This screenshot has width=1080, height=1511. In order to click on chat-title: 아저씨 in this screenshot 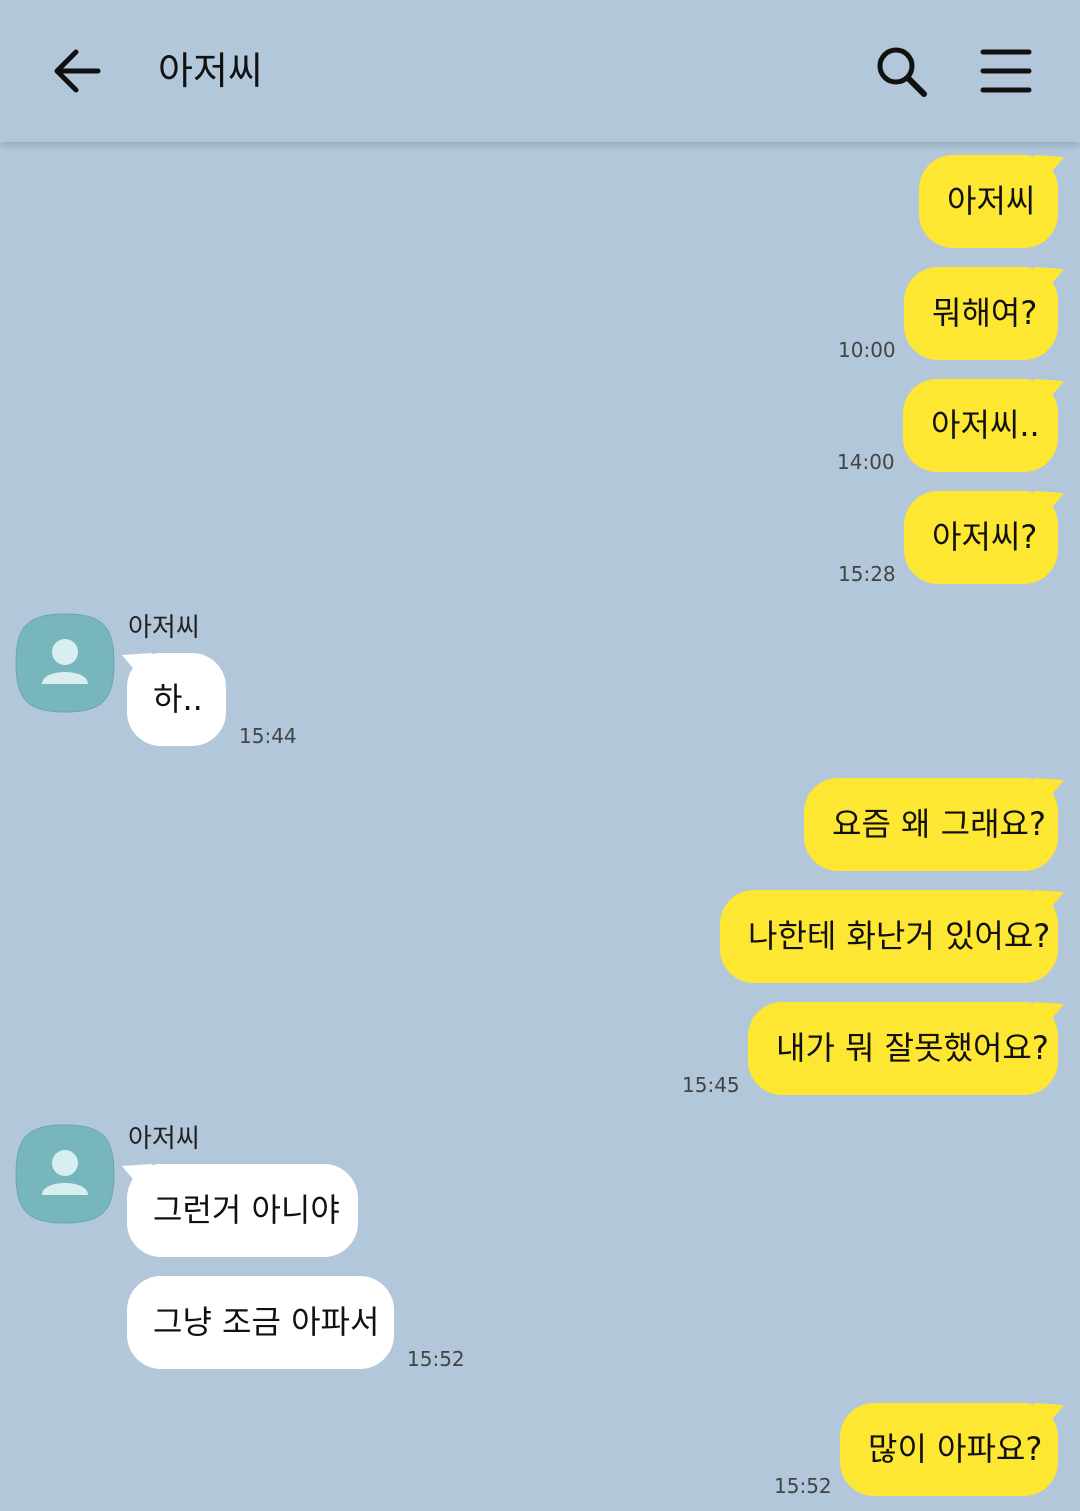, I will do `click(210, 71)`.